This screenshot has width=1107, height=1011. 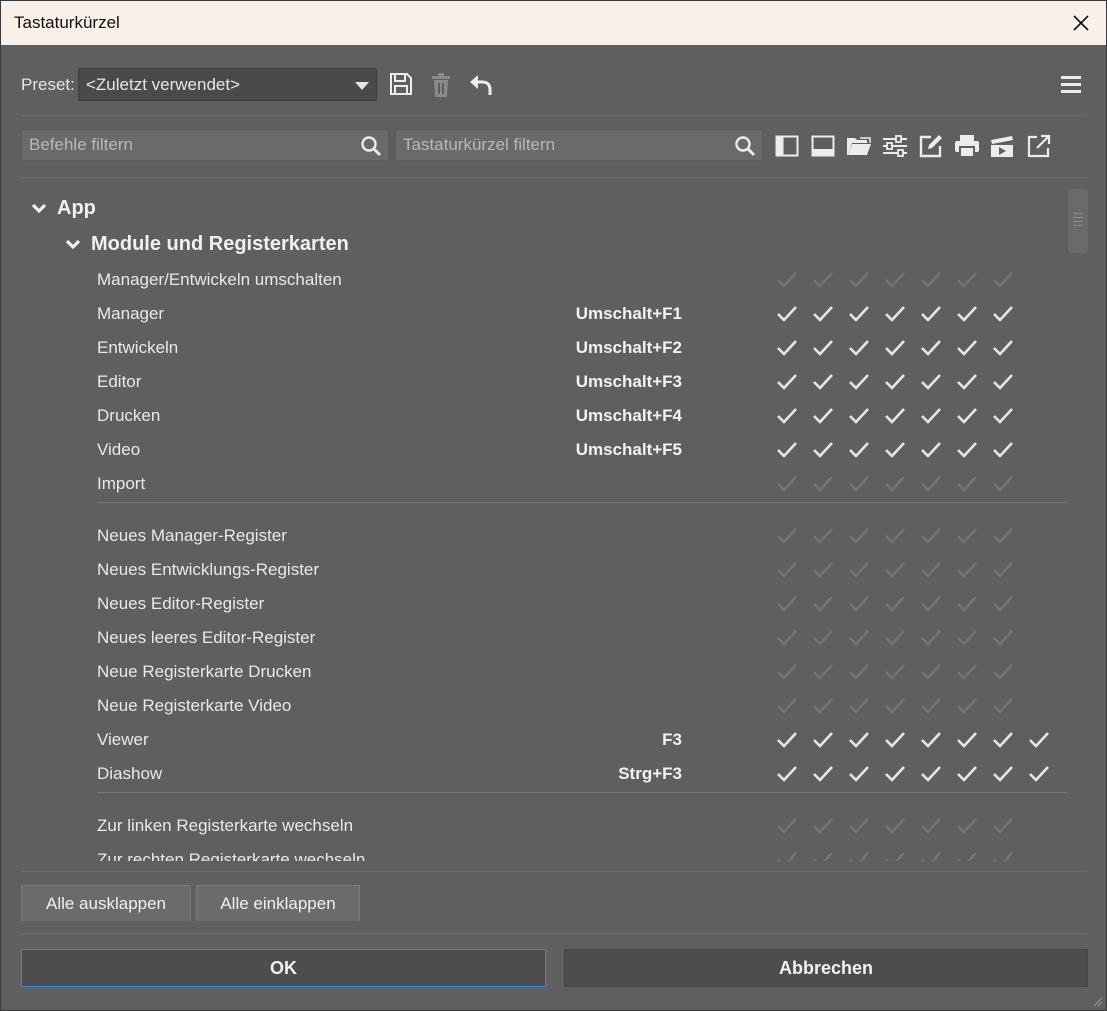 I want to click on shortcut-row: Entwickeln Umschalt+F2, so click(x=582, y=348).